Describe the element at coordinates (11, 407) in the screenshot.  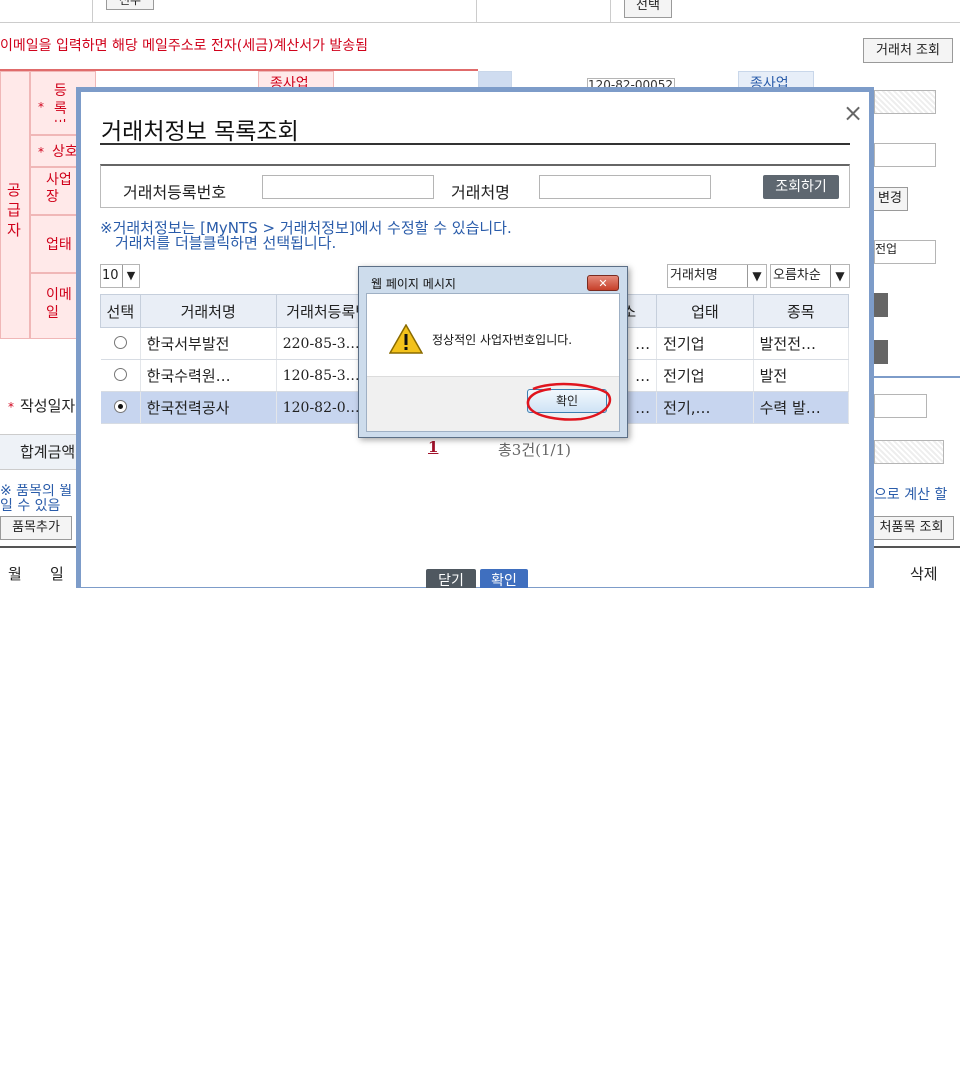
I see `required-mark-date: *` at that location.